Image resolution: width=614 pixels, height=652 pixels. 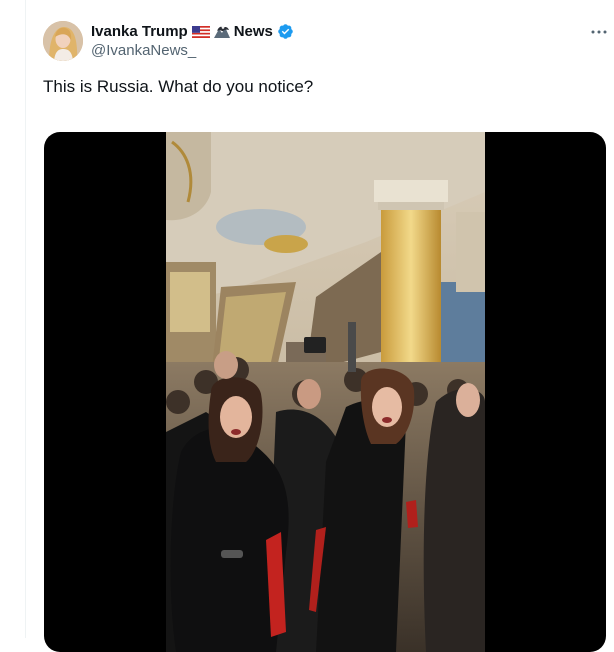 I want to click on avatar, so click(x=63, y=41).